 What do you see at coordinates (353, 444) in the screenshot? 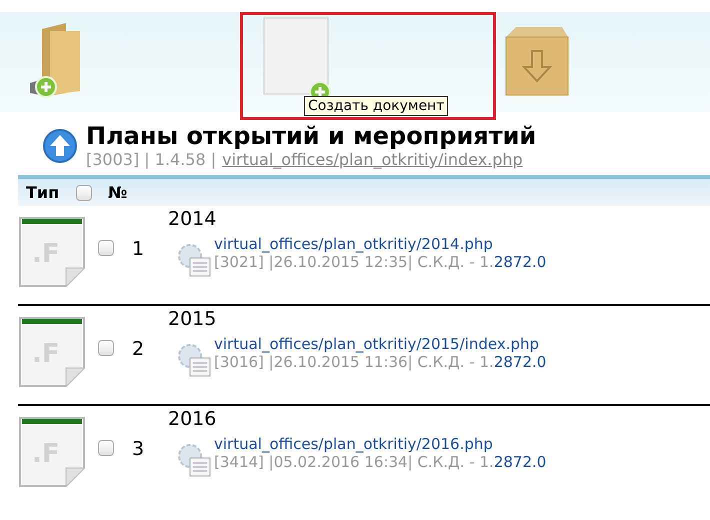
I see `file-link: virtual_offices/plan_otkritiy/2016.php` at bounding box center [353, 444].